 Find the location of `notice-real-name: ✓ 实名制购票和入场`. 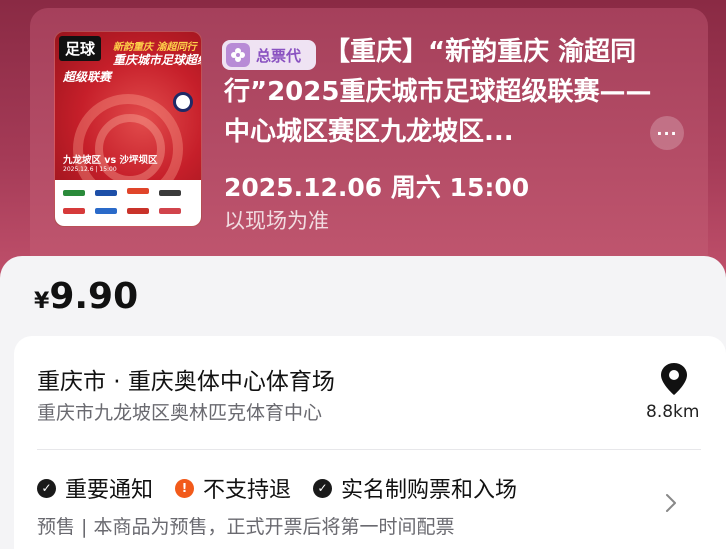

notice-real-name: ✓ 实名制购票和入场 is located at coordinates (415, 488).